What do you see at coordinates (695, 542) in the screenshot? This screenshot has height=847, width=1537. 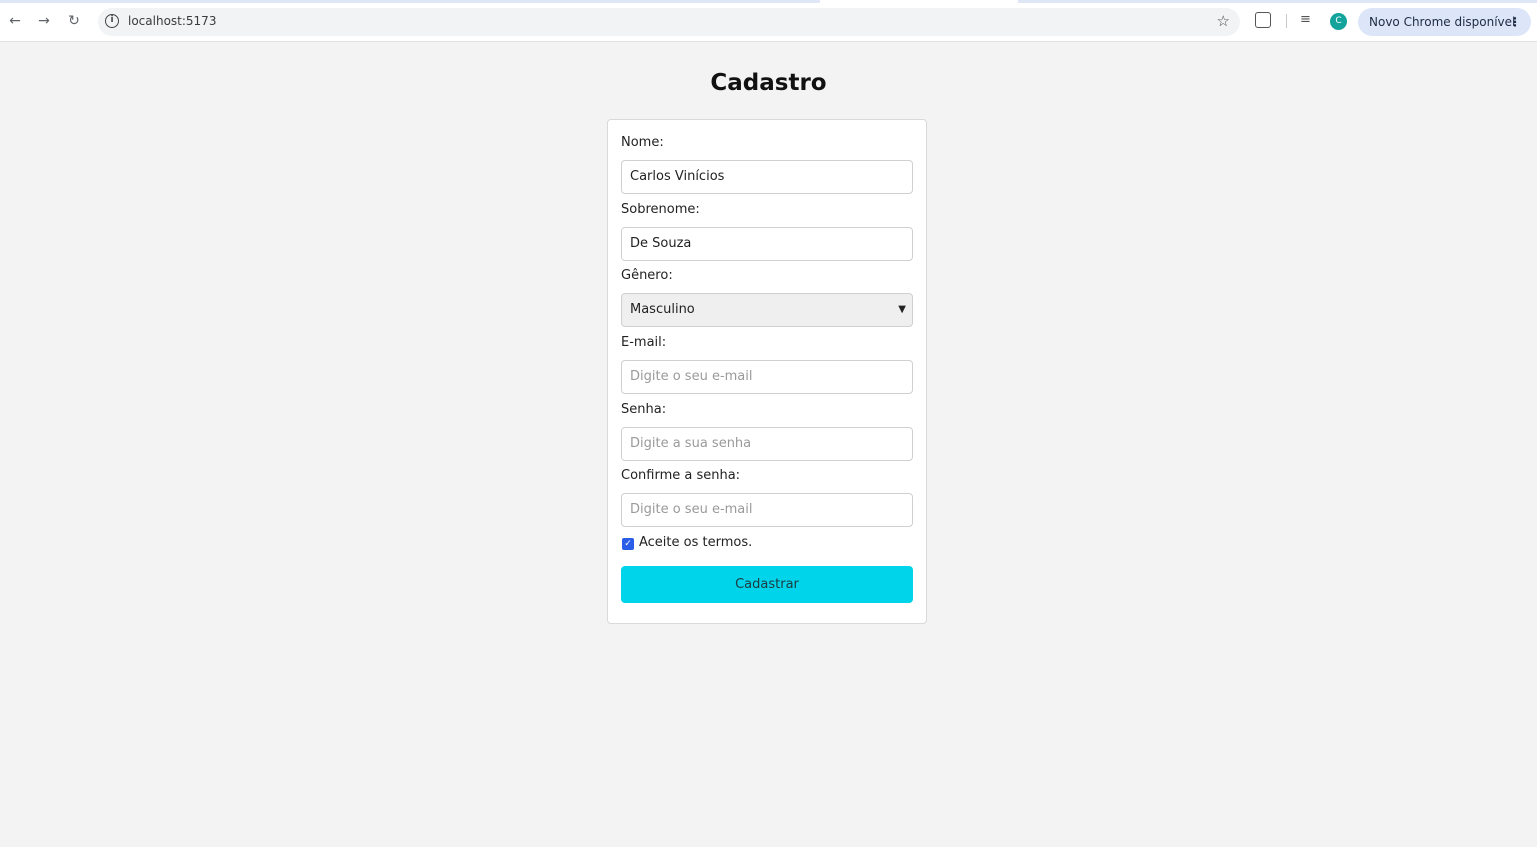 I see `termos-label: Aceite os termos.` at bounding box center [695, 542].